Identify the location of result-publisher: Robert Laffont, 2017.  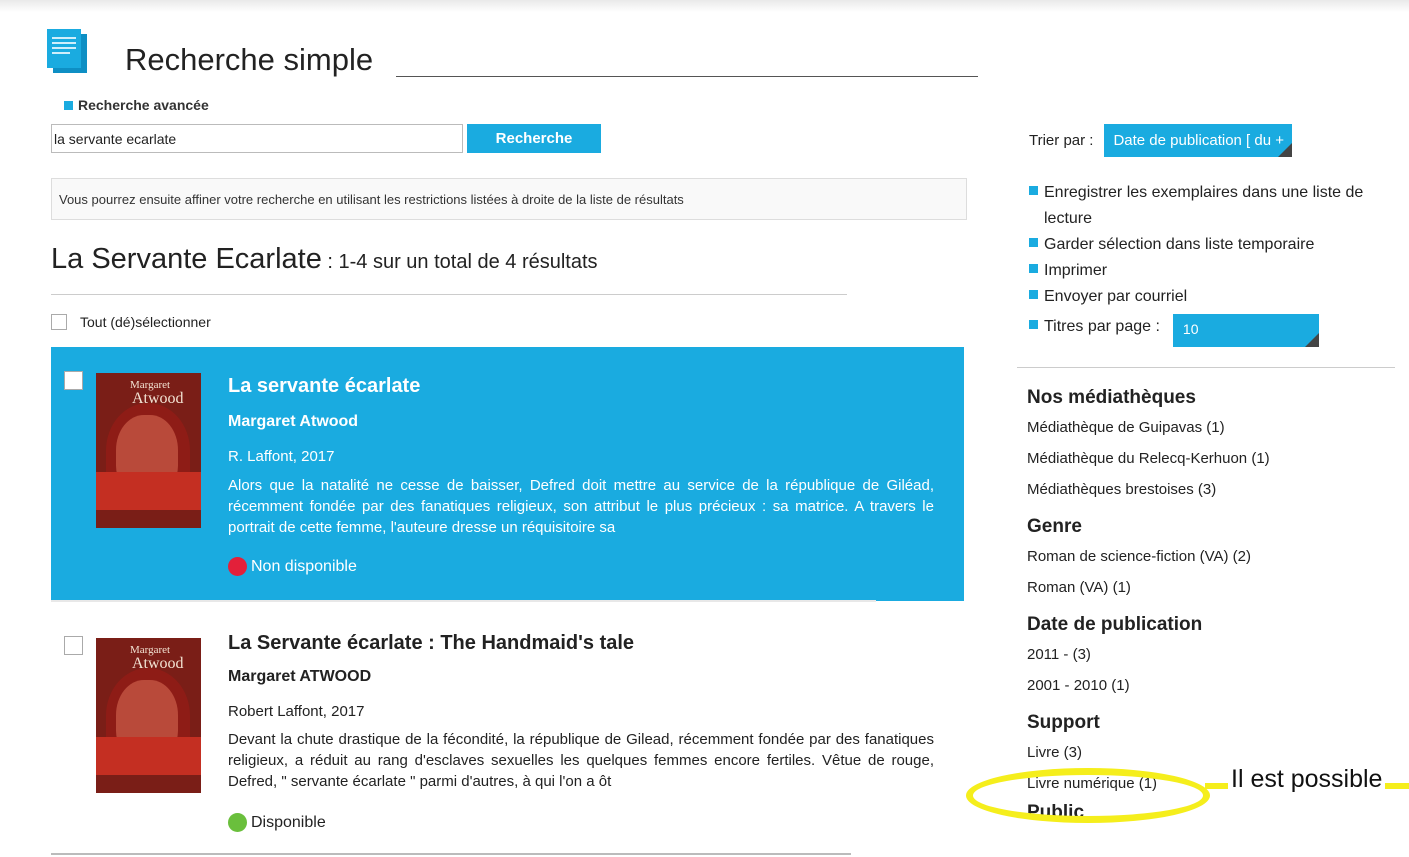
(296, 711).